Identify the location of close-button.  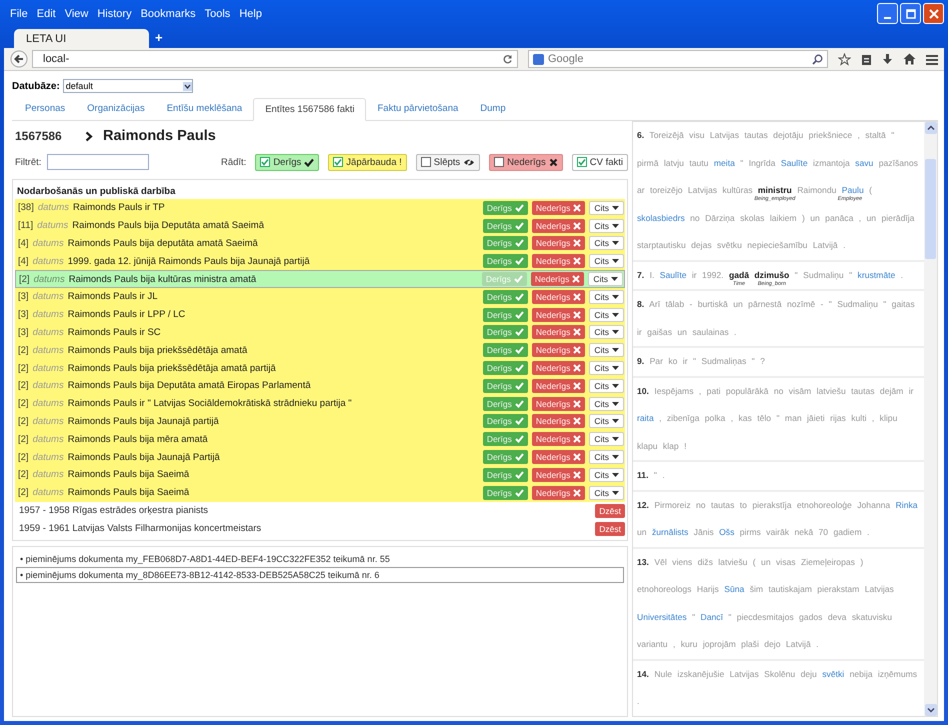
(933, 13).